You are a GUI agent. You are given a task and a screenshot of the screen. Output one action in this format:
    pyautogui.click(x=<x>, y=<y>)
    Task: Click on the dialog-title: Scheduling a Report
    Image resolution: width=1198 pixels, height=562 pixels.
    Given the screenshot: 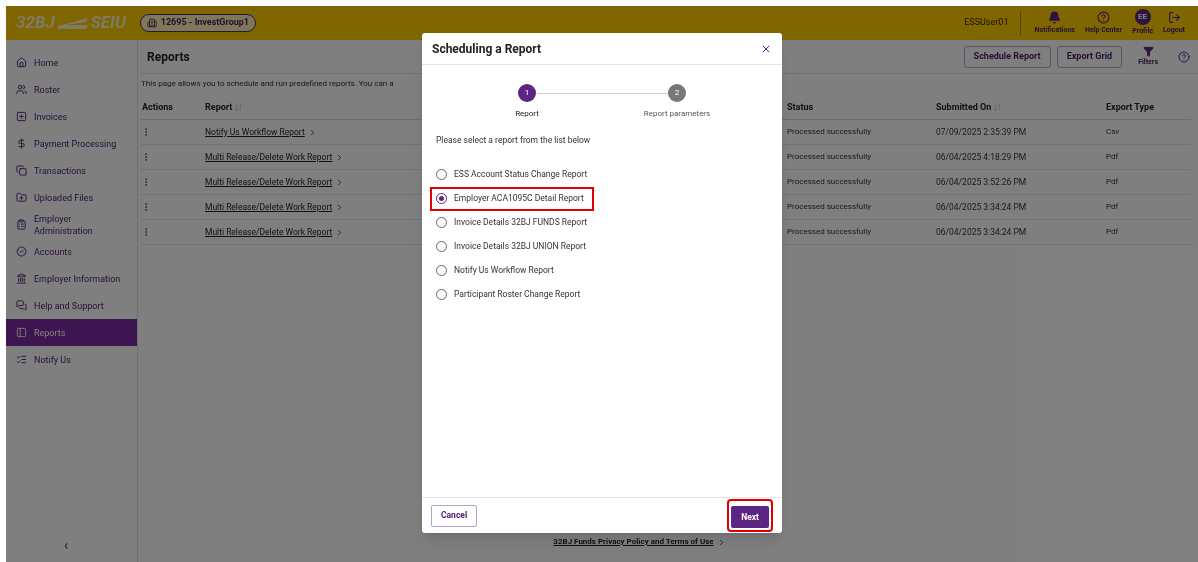 What is the action you would take?
    pyautogui.click(x=487, y=49)
    